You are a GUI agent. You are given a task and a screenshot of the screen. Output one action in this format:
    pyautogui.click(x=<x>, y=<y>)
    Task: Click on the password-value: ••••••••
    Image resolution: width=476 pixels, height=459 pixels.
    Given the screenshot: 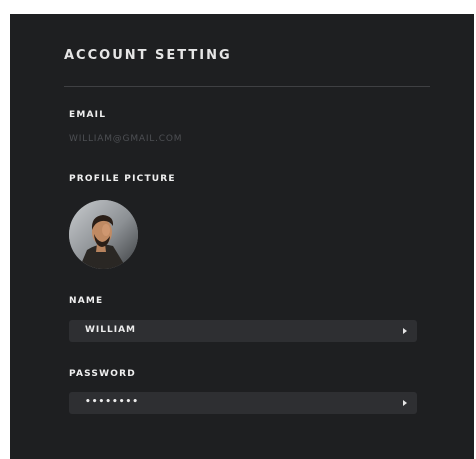 What is the action you would take?
    pyautogui.click(x=112, y=402)
    